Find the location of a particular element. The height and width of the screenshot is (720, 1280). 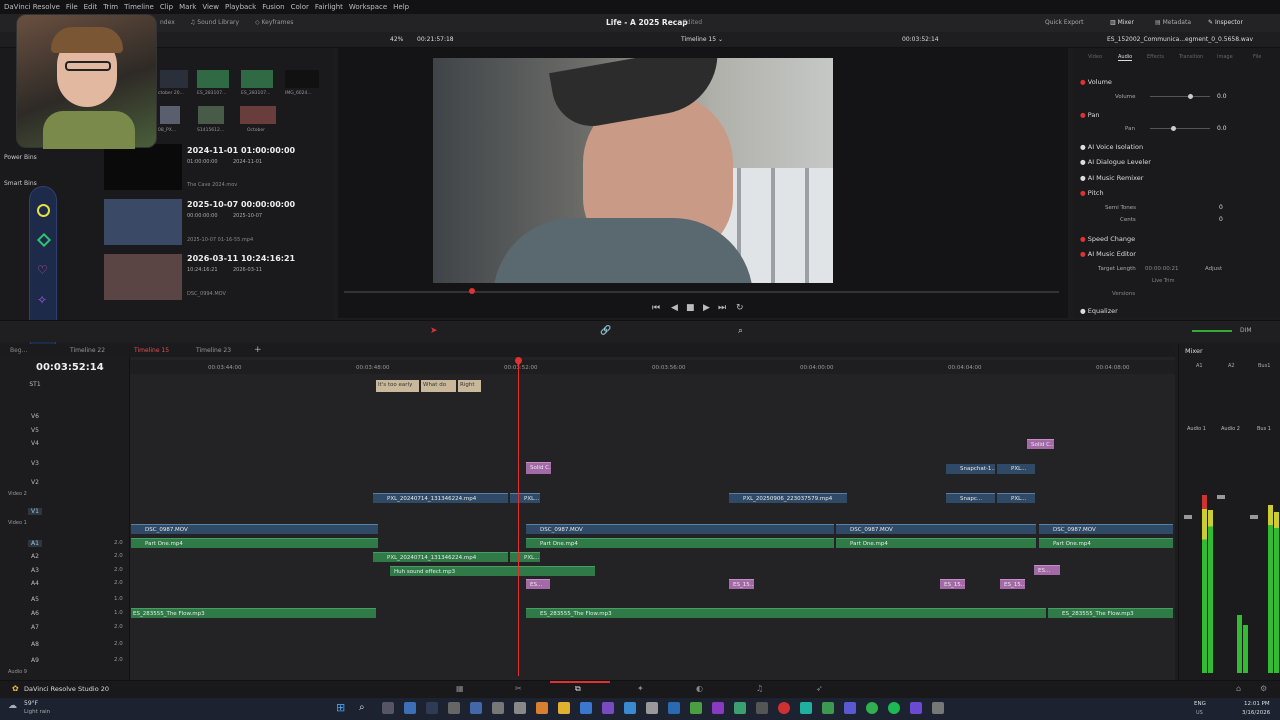

target-length-value: 00:00:00:21 is located at coordinates (1162, 269).